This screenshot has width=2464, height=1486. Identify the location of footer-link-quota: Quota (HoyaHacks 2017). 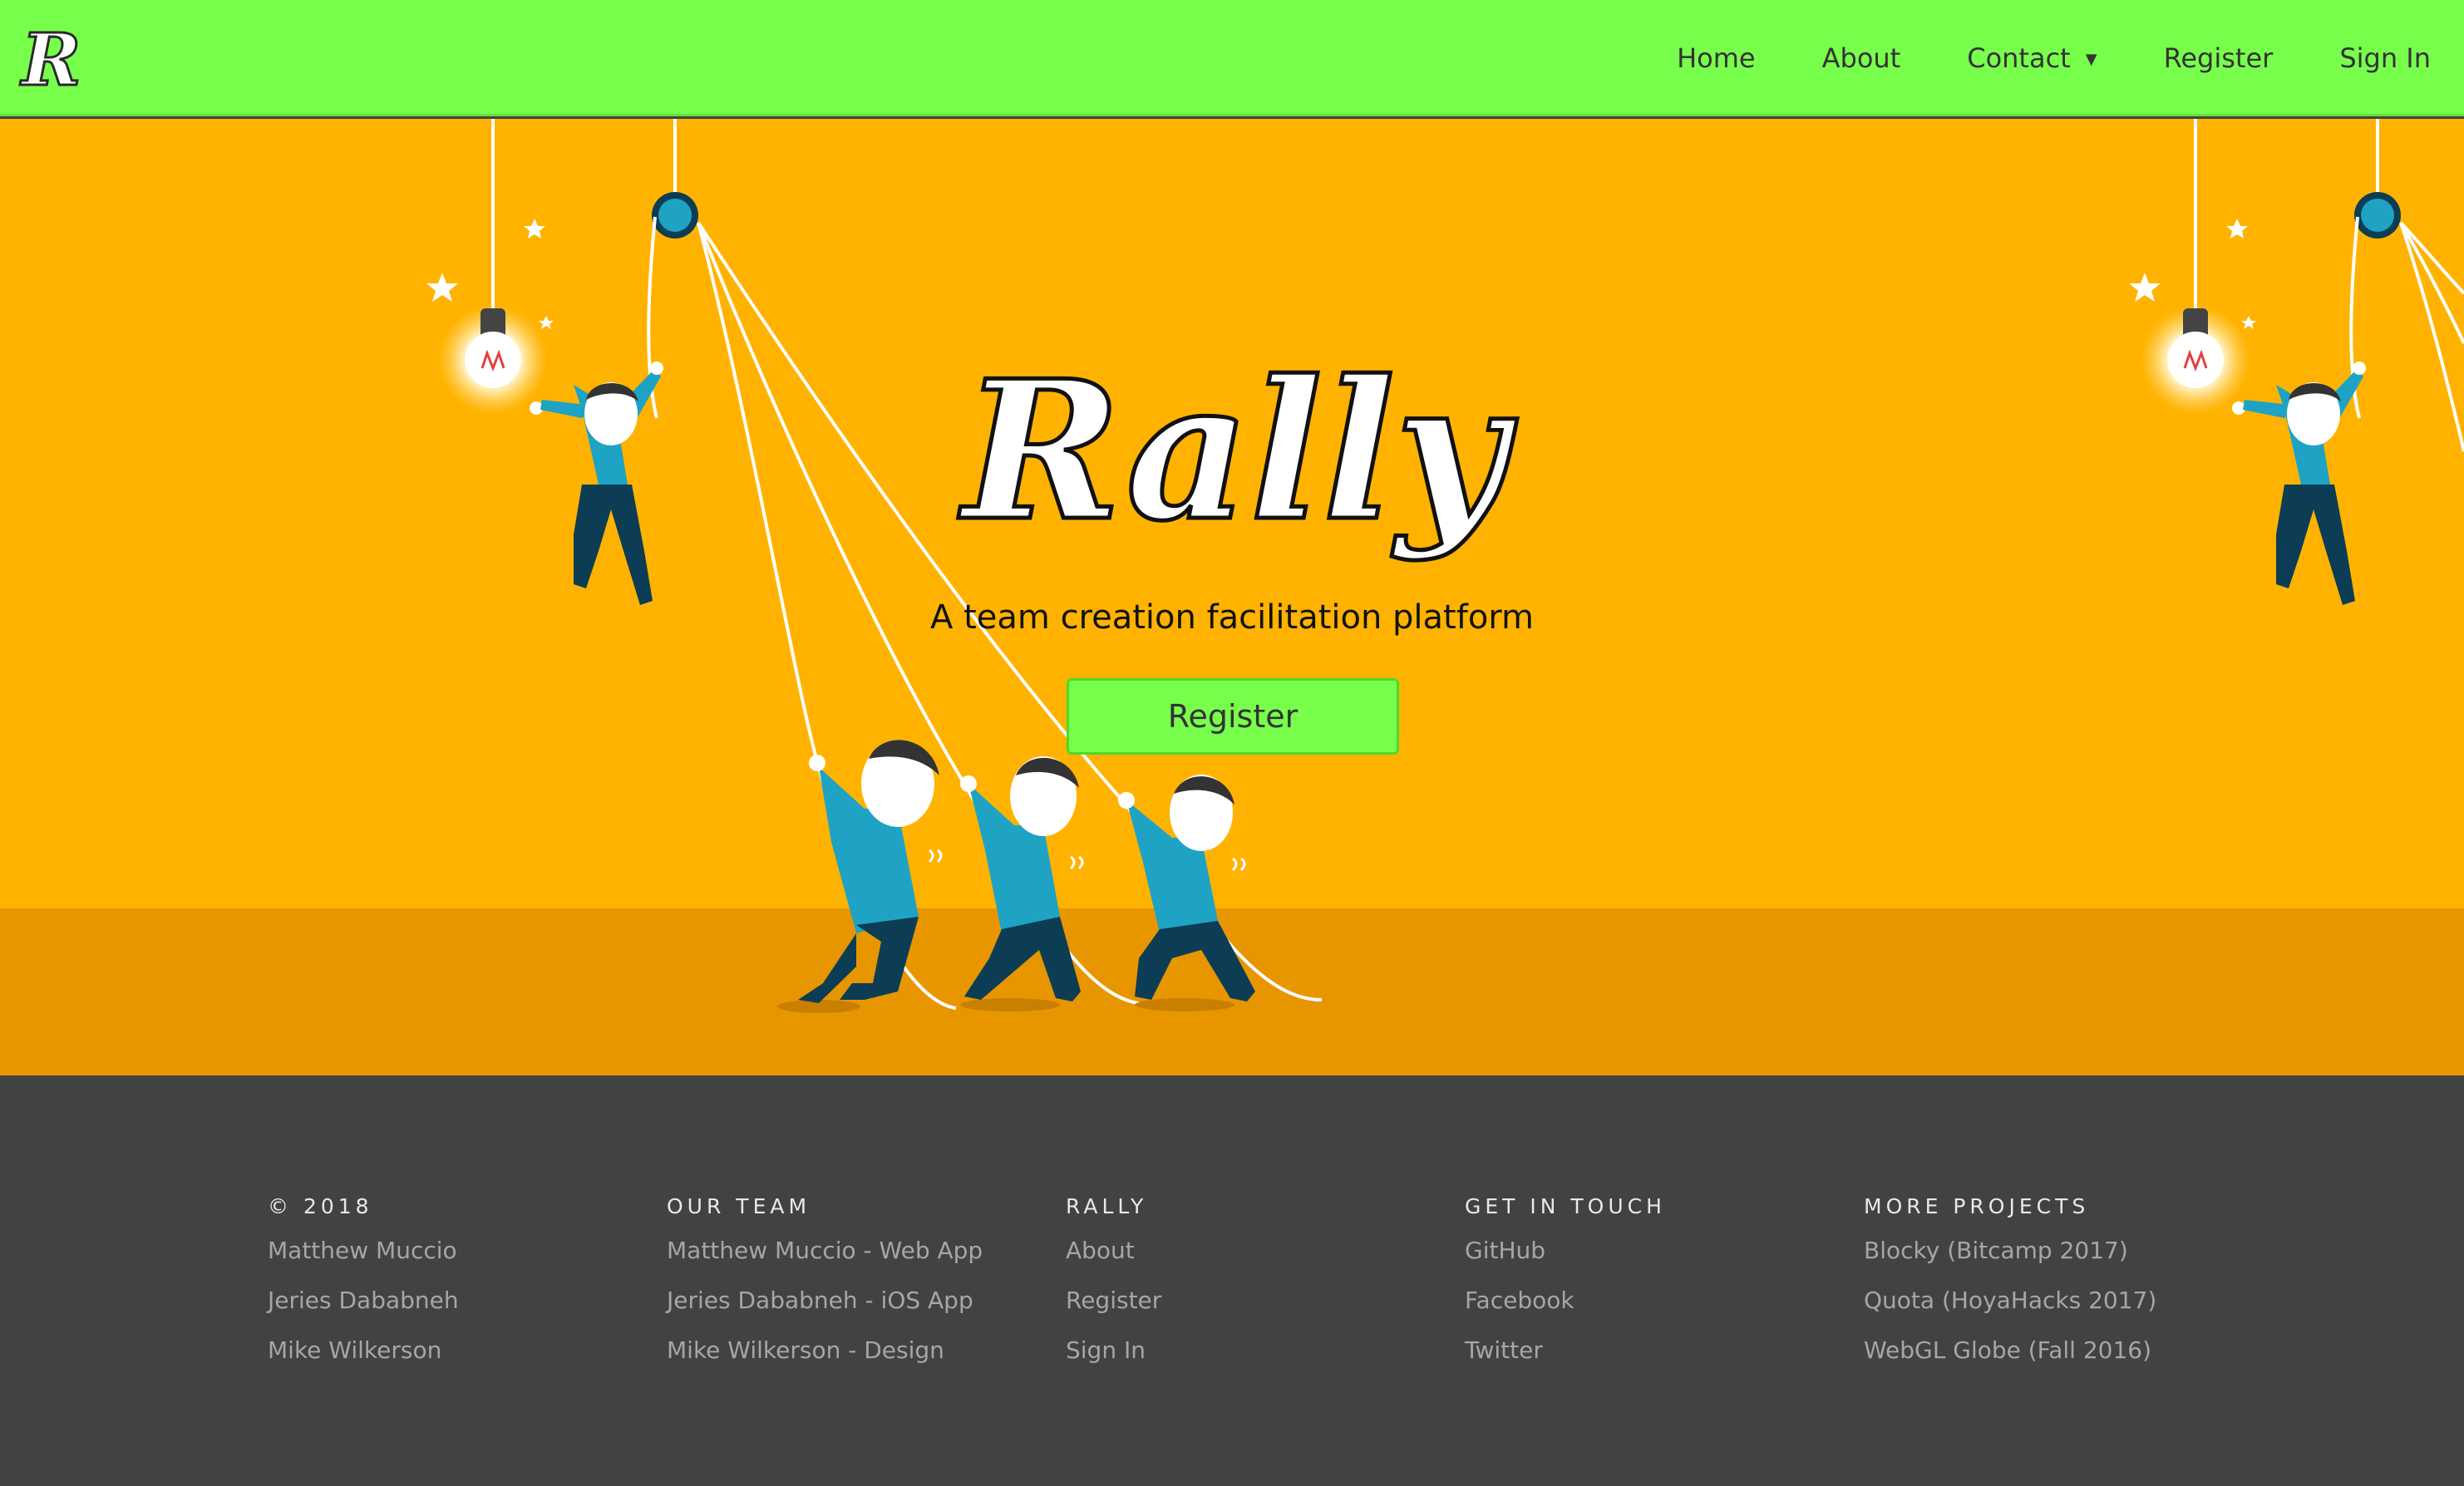
(2010, 1311).